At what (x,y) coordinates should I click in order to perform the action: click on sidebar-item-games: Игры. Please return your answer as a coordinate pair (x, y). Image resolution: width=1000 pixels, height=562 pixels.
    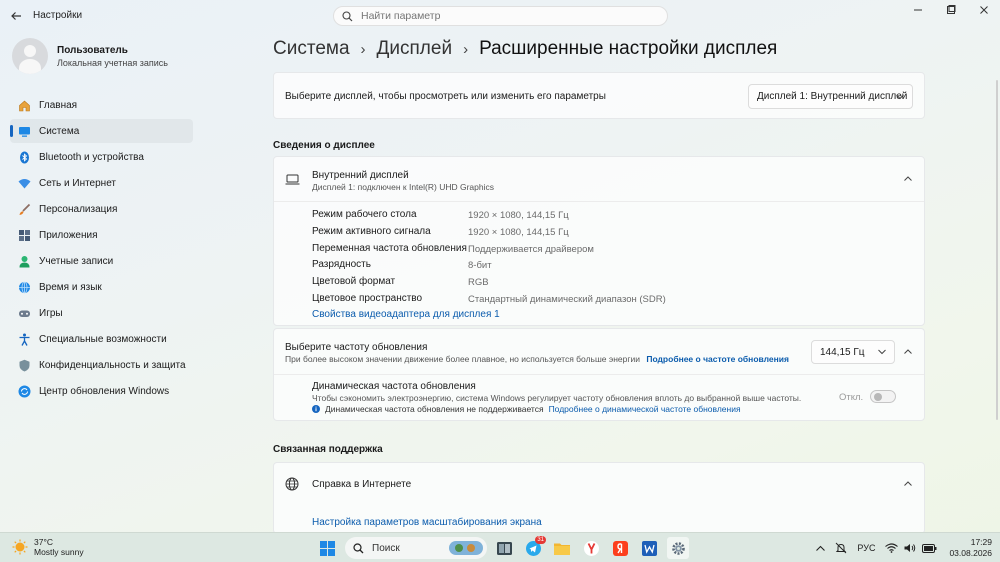
    Looking at the image, I should click on (101, 313).